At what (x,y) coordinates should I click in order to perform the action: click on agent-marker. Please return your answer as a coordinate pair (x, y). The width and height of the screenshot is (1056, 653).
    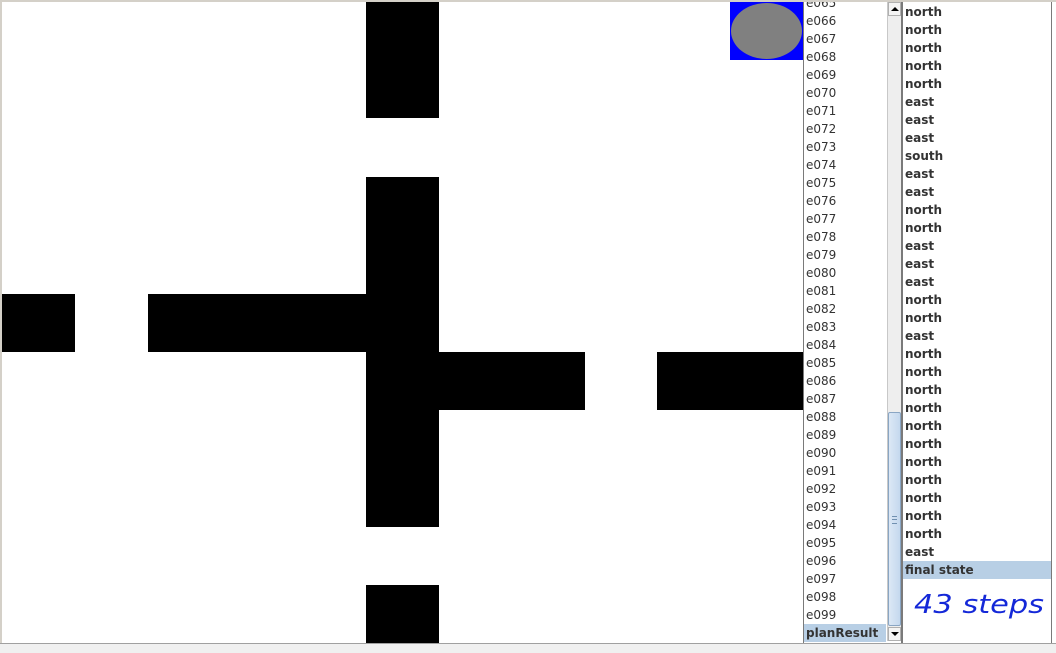
    Looking at the image, I should click on (766, 31).